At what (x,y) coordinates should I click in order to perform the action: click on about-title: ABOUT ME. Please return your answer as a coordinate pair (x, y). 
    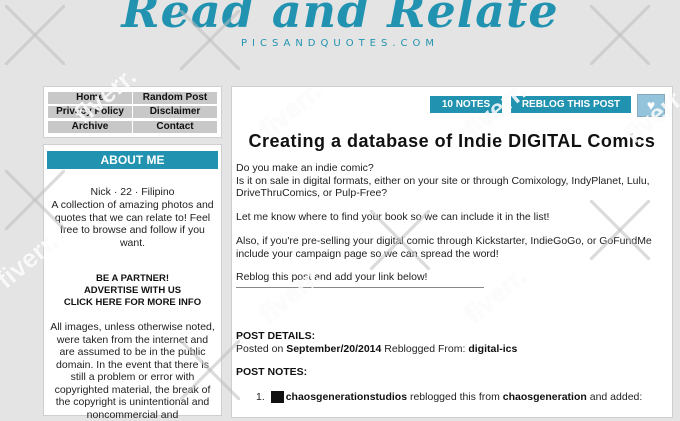
    Looking at the image, I should click on (132, 160).